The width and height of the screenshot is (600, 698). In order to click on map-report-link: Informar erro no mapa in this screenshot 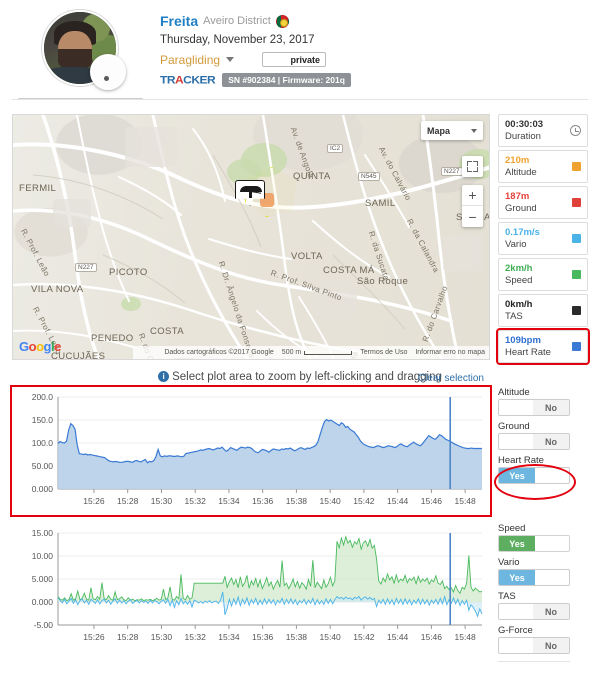, I will do `click(450, 352)`.